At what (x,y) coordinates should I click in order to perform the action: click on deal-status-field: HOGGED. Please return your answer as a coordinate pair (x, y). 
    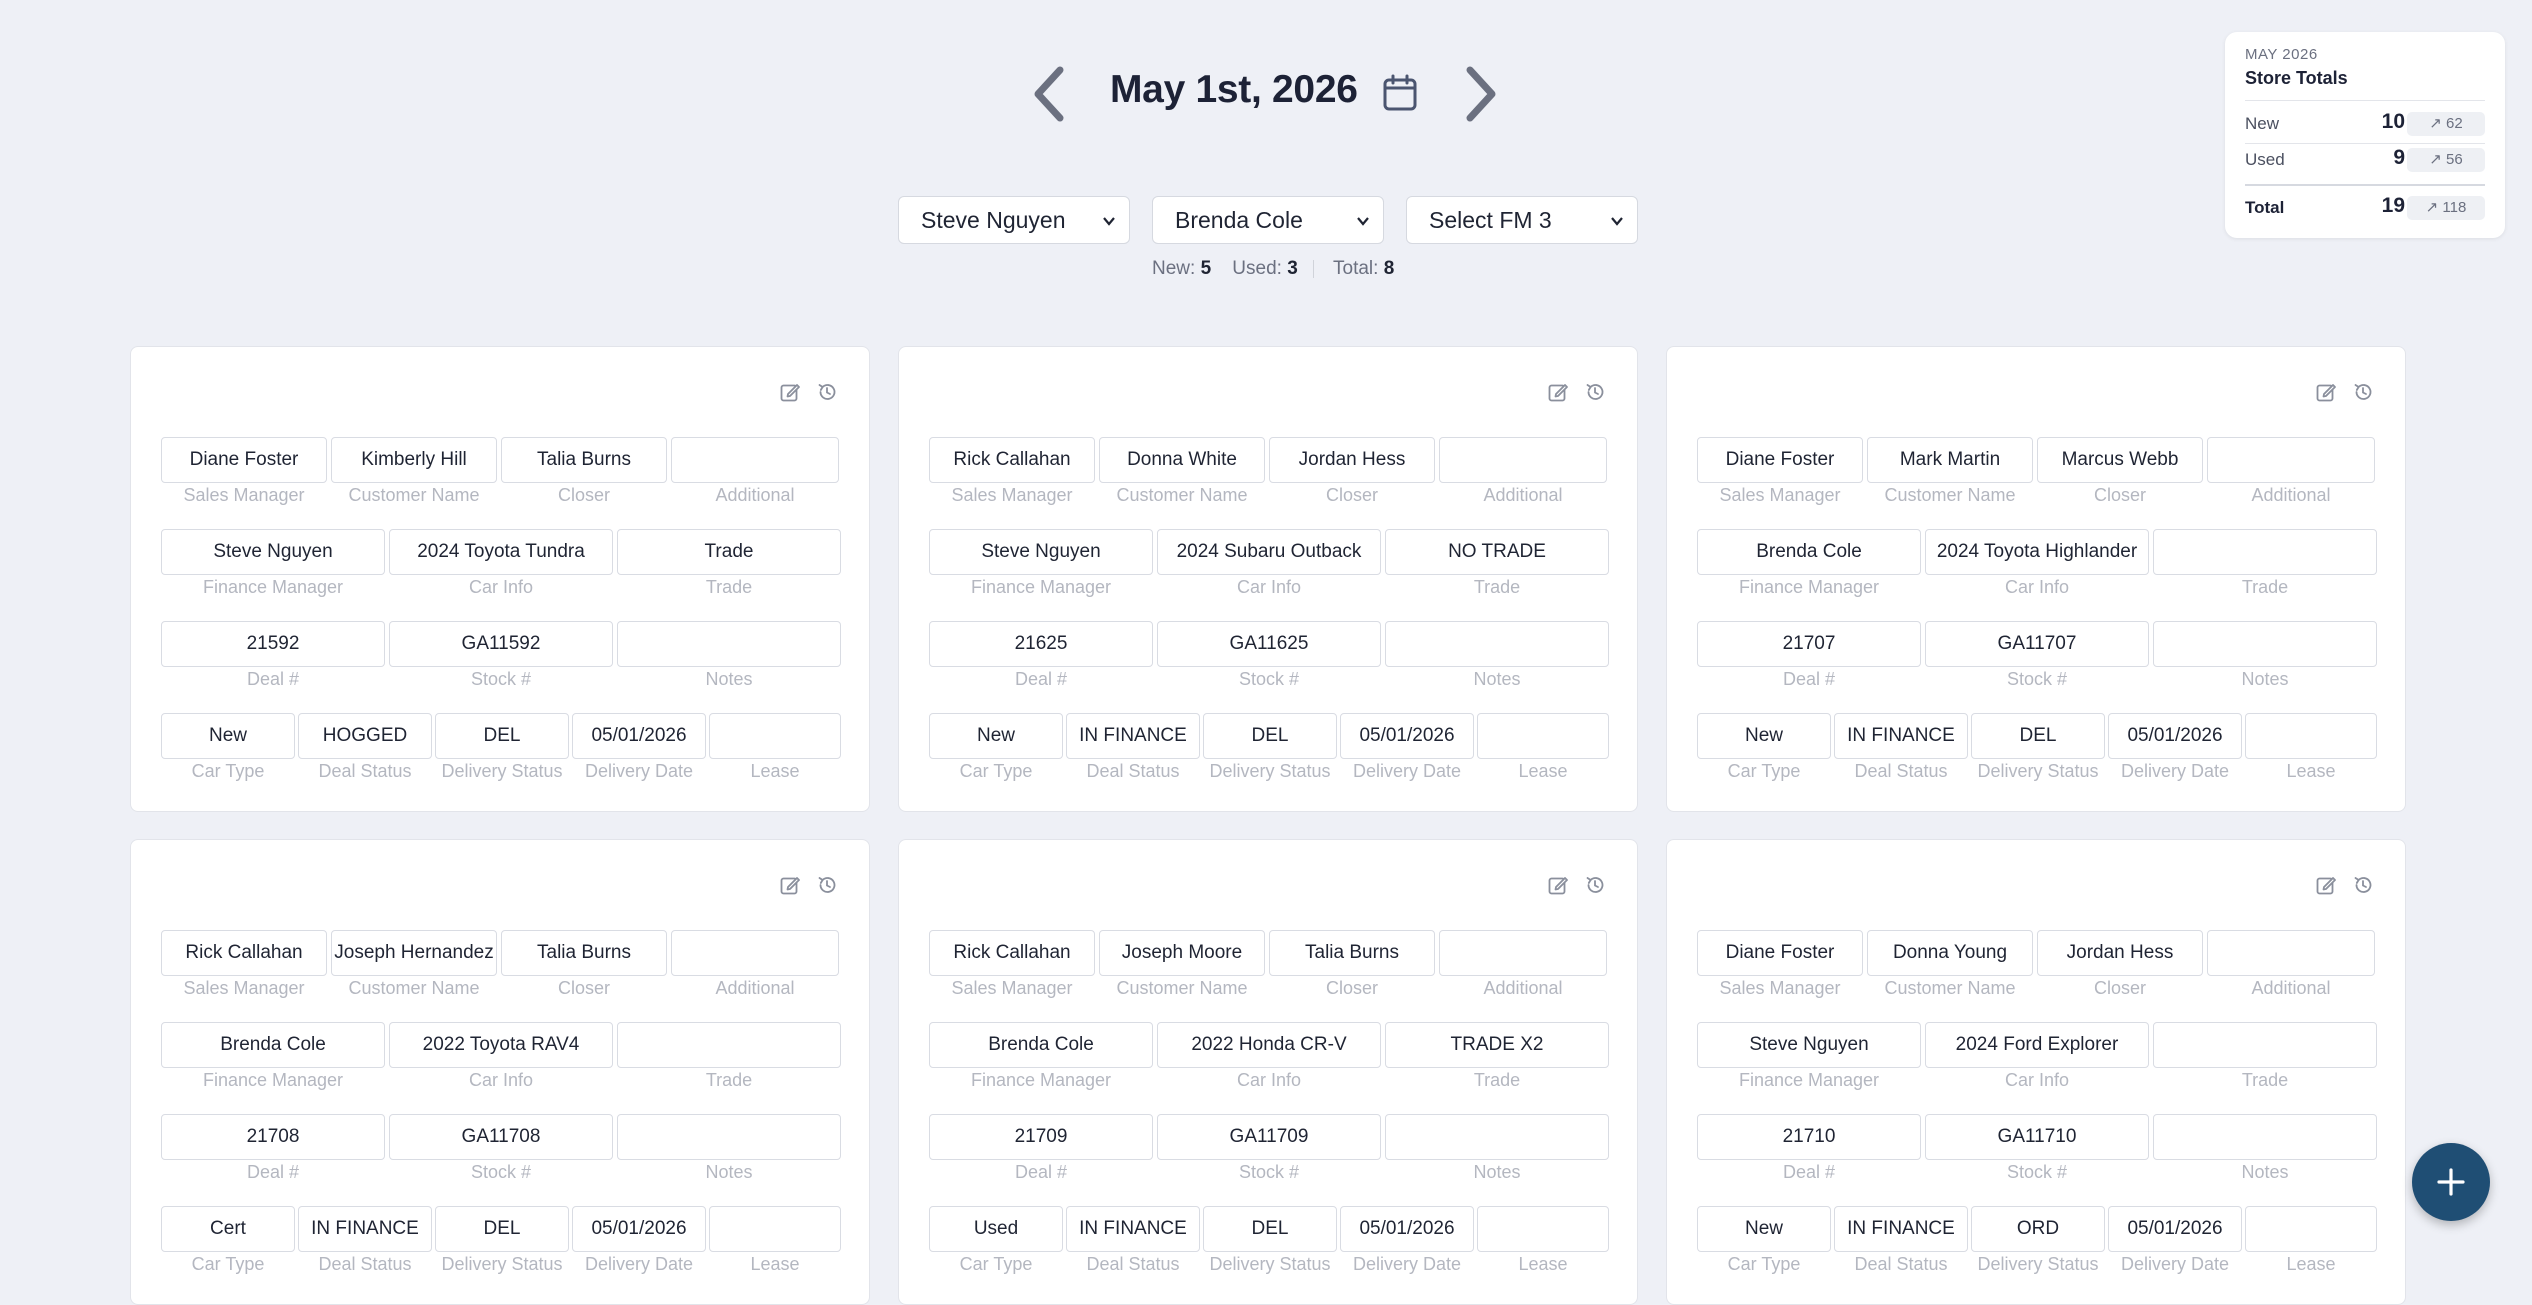
    Looking at the image, I should click on (365, 736).